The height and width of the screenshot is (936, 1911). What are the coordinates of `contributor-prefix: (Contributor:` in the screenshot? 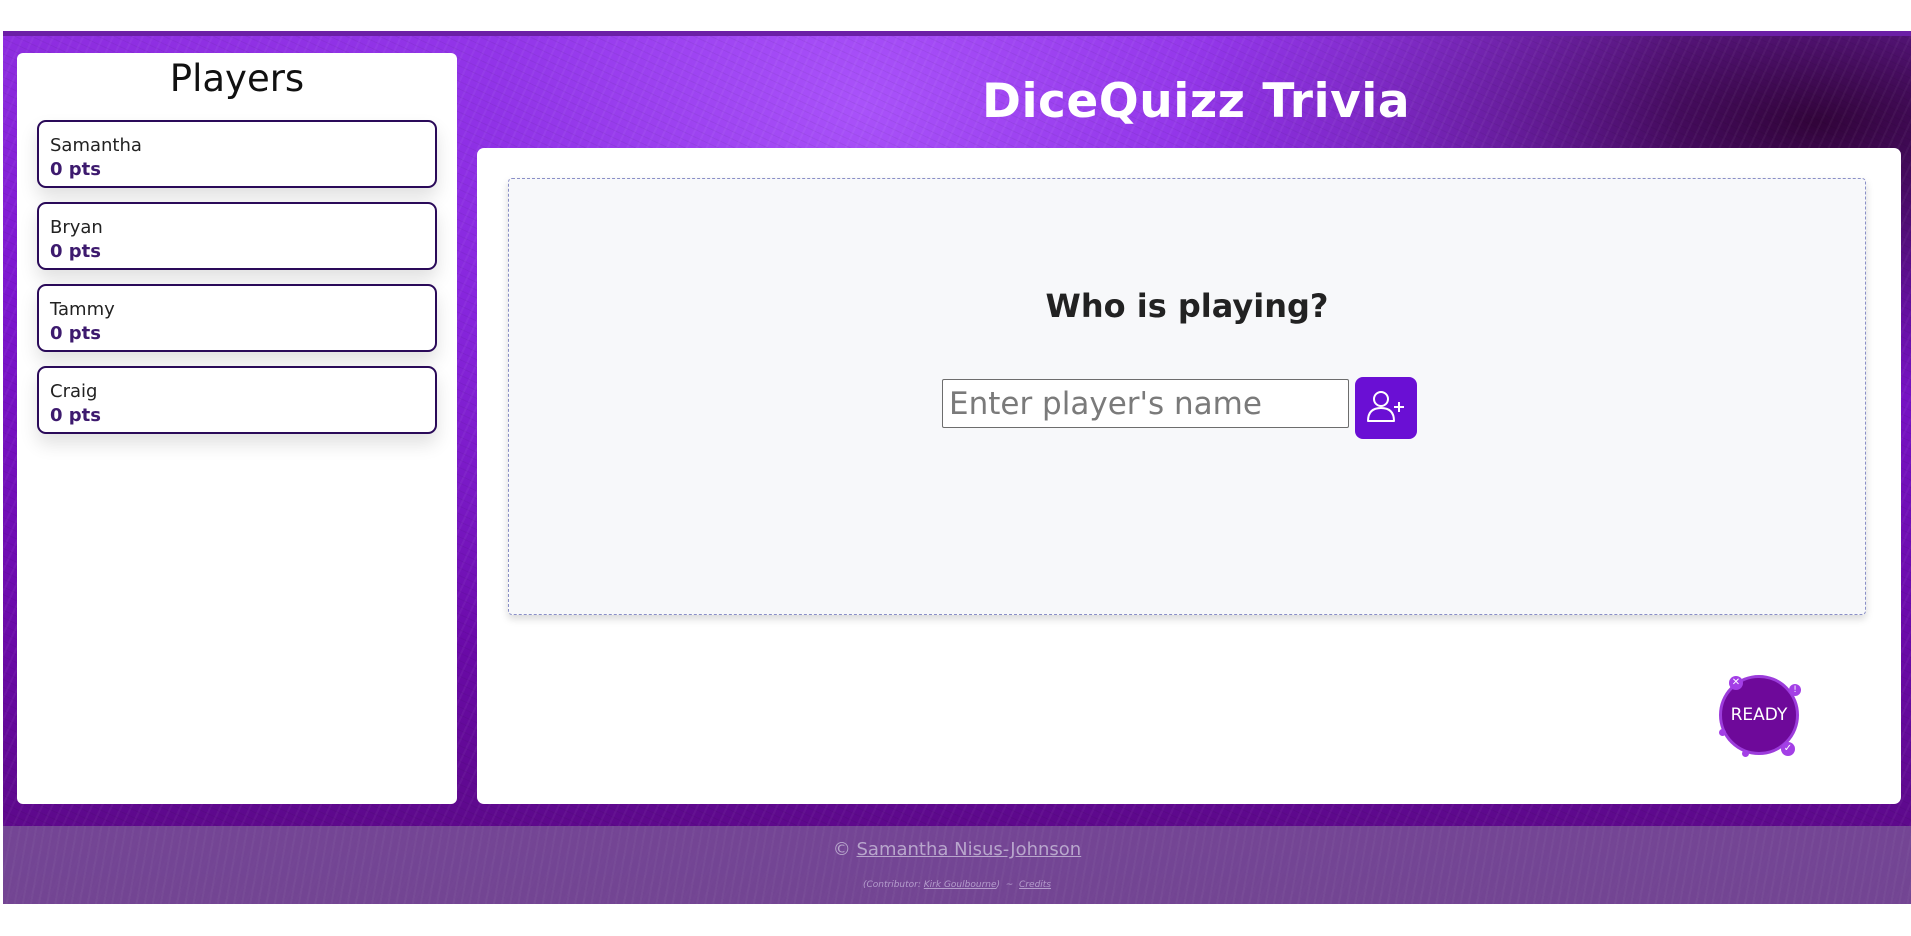 It's located at (891, 885).